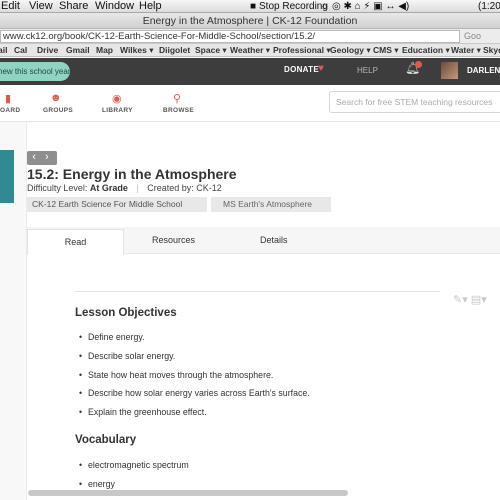 The width and height of the screenshot is (500, 500). Describe the element at coordinates (8, 98) in the screenshot. I see `dashboard-icon: ▮` at that location.